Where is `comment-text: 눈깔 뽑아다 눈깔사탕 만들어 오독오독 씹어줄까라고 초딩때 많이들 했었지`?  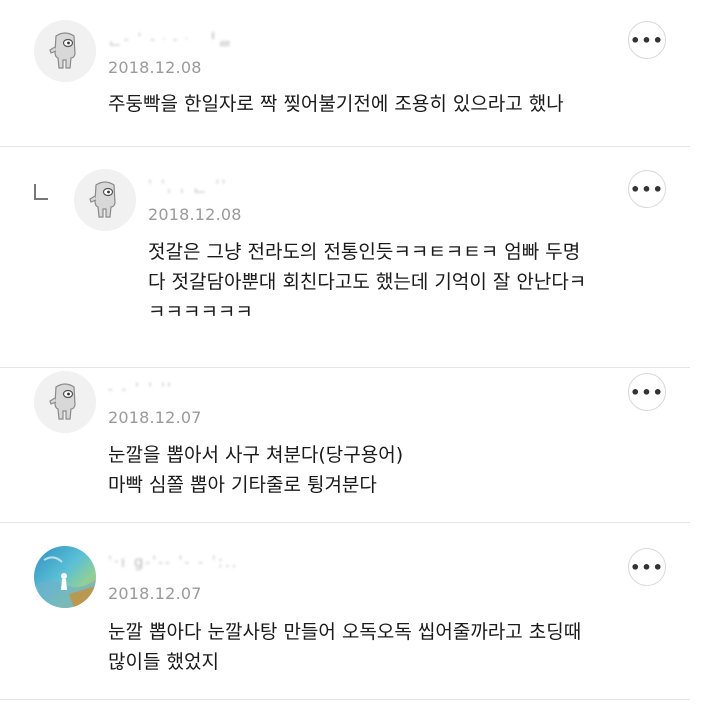
comment-text: 눈깔 뽑아다 눈깔사탕 만들어 오독오독 씹어줄까라고 초딩때 많이들 했었지 is located at coordinates (345, 647).